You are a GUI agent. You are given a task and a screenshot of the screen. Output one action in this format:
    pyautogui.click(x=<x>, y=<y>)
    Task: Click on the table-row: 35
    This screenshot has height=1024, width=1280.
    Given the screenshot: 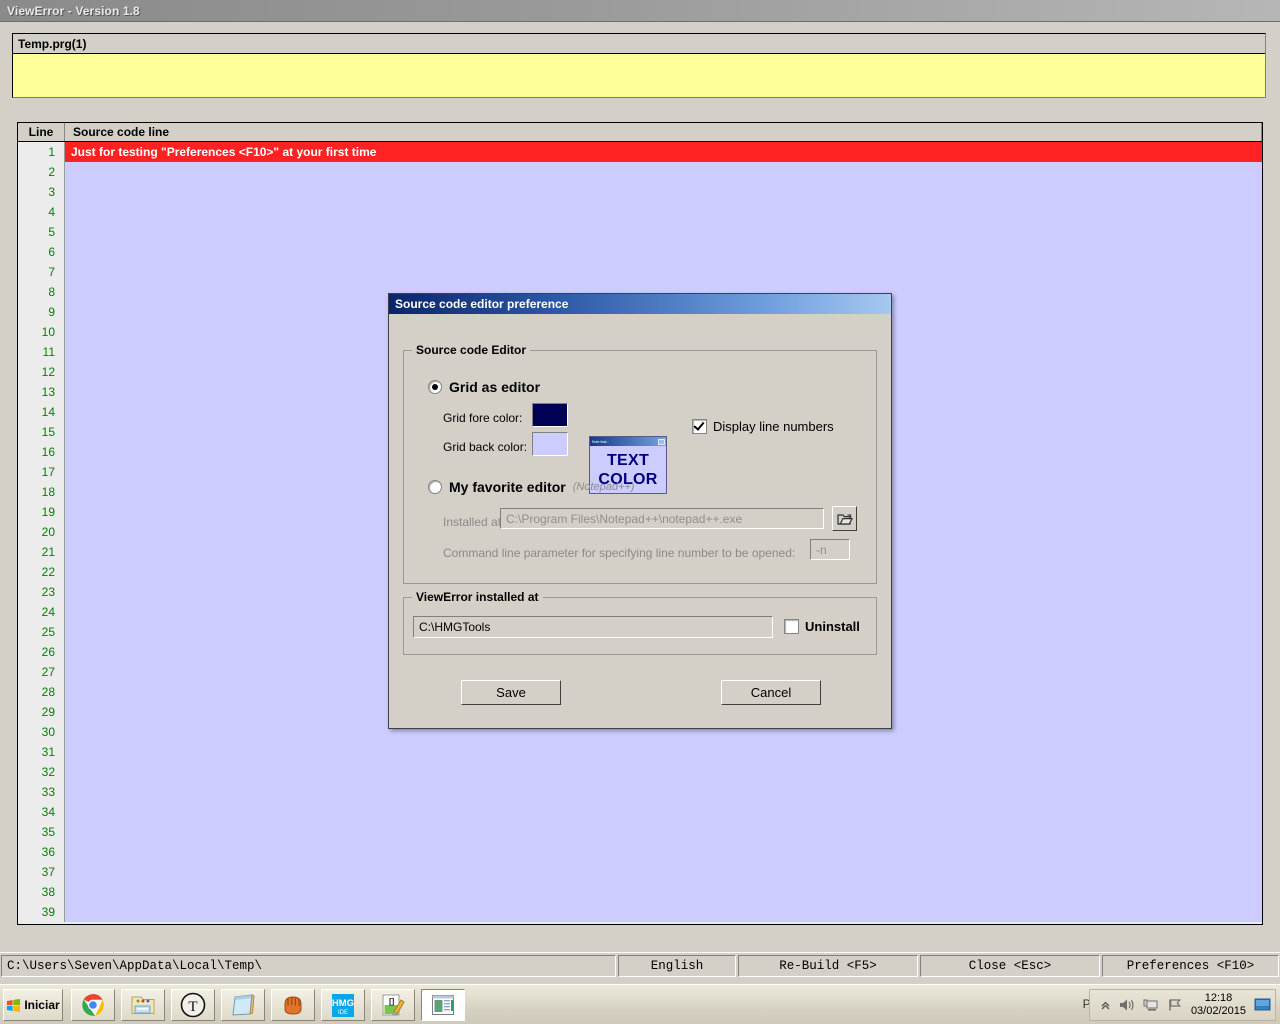 What is the action you would take?
    pyautogui.click(x=640, y=832)
    